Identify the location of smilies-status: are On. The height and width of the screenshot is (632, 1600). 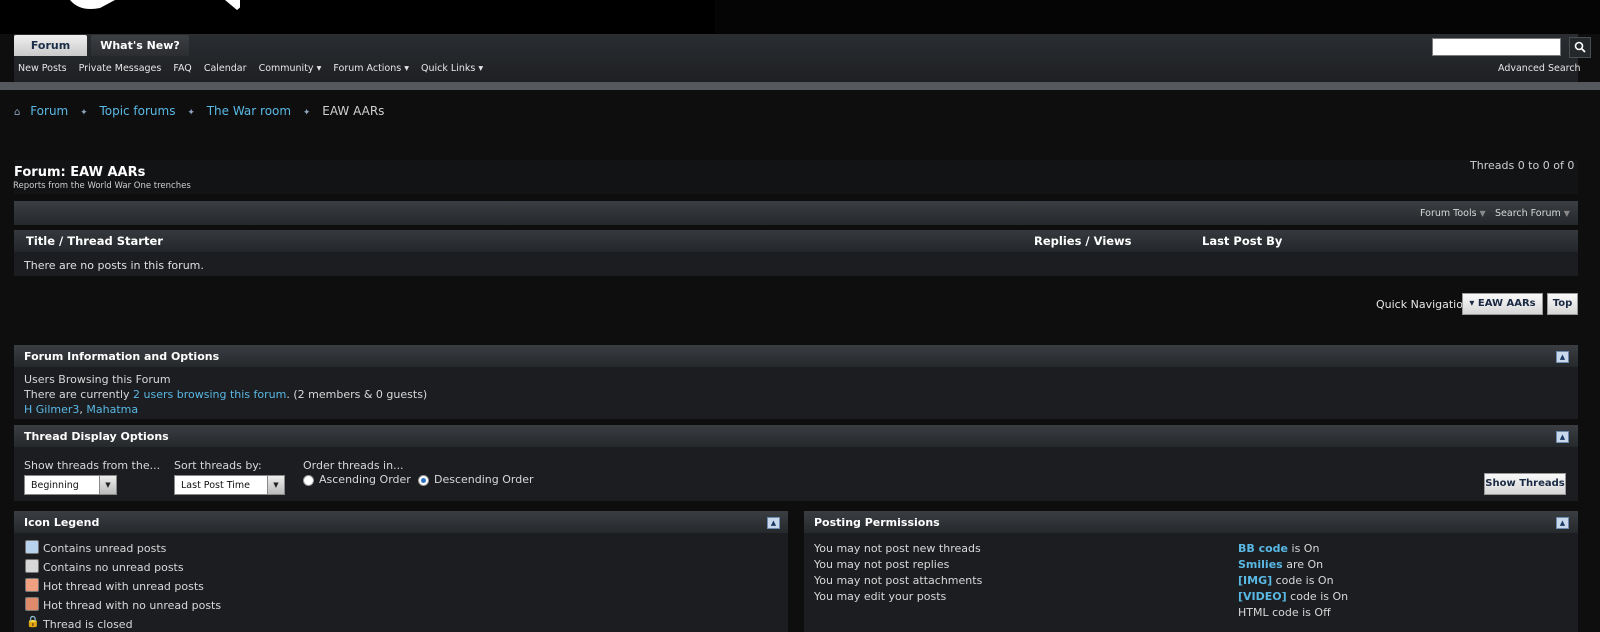
(1303, 564).